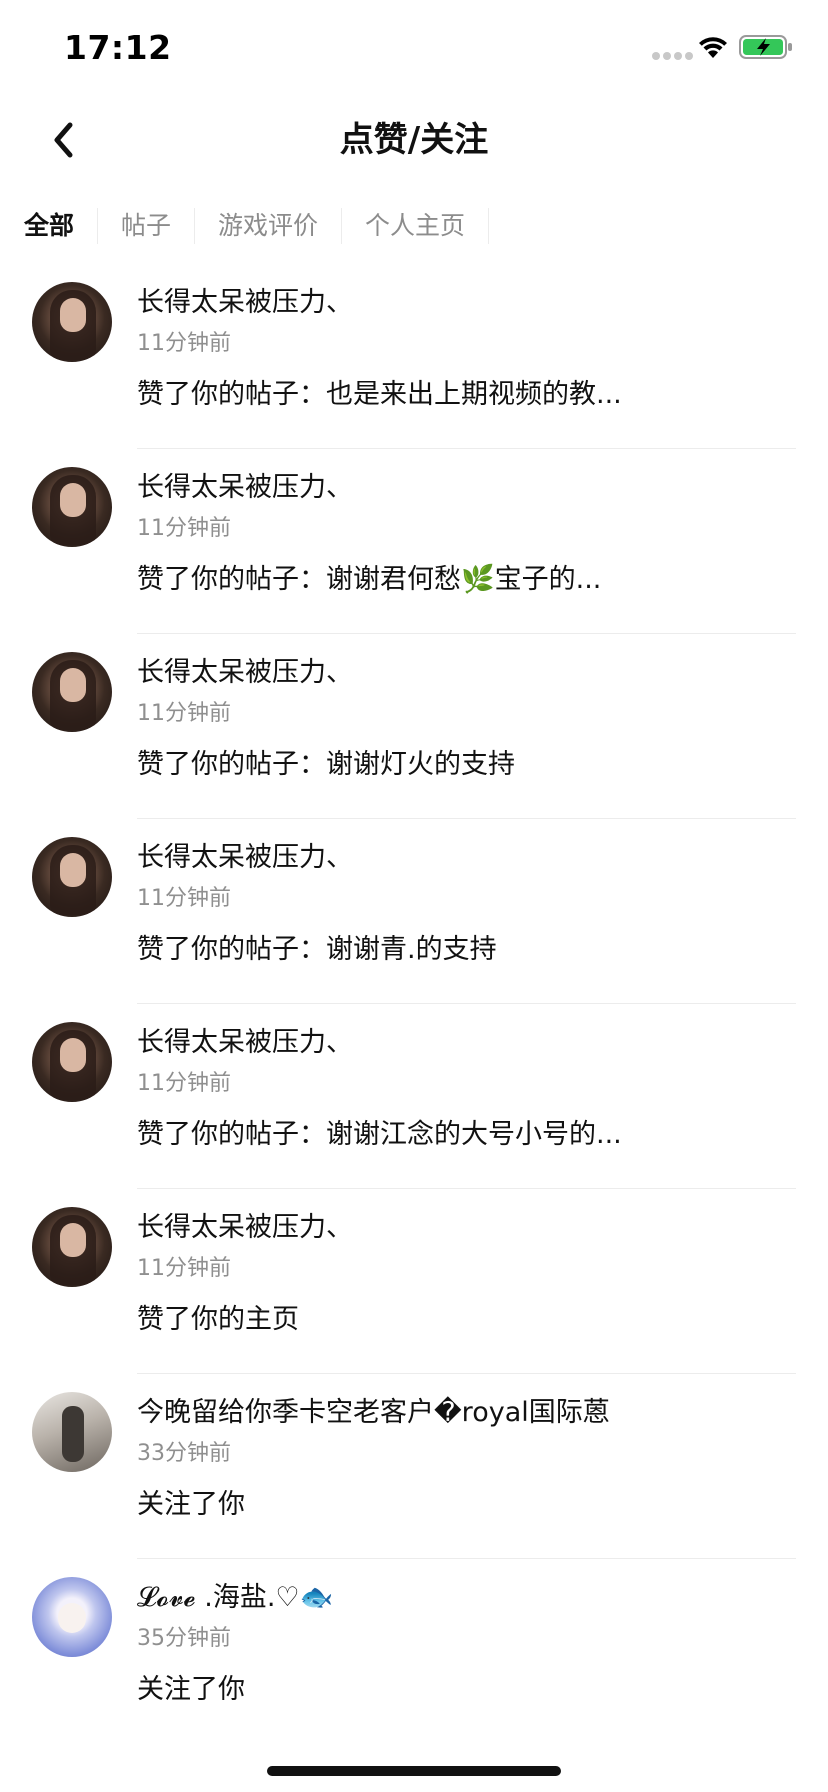 This screenshot has width=828, height=1792. Describe the element at coordinates (49, 226) in the screenshot. I see `tab-all: 全部` at that location.